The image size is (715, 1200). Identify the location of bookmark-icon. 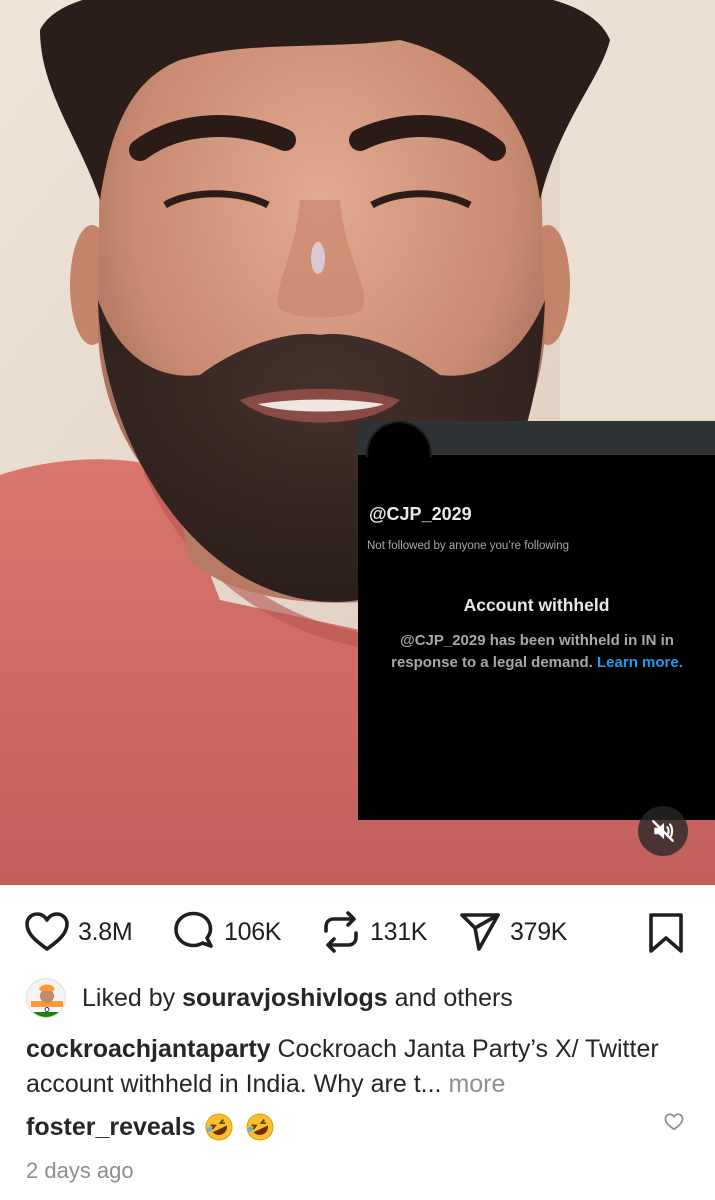
(666, 933).